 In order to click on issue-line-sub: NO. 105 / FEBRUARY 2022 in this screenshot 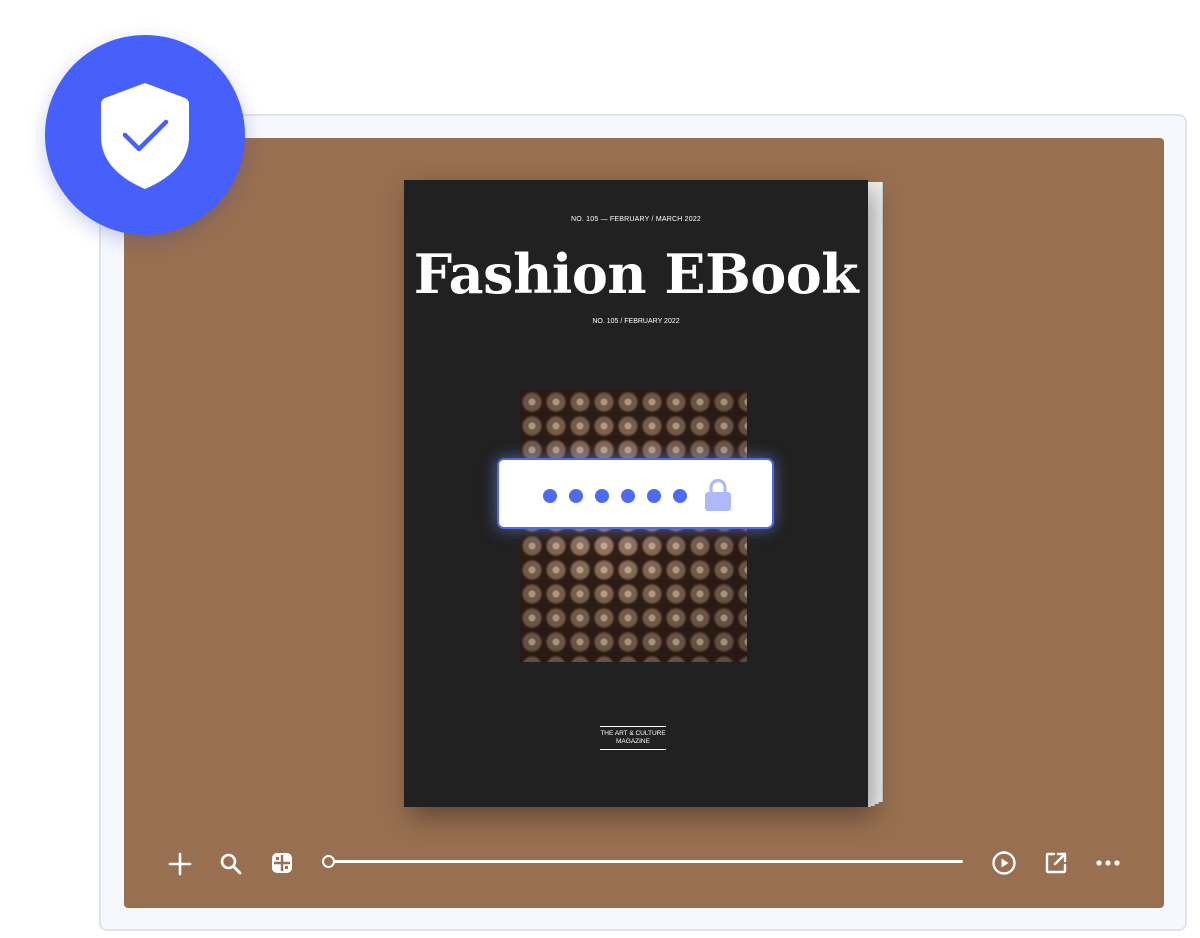, I will do `click(636, 321)`.